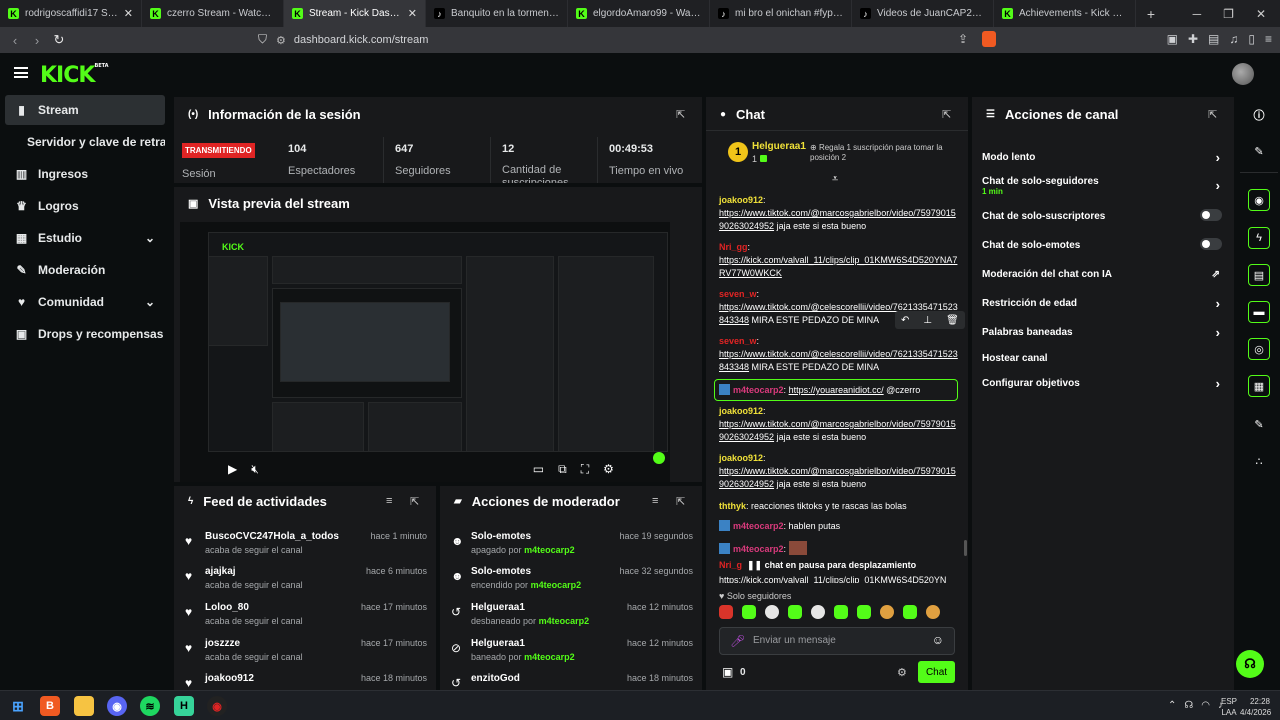 This screenshot has height=720, width=1280. I want to click on info-icon: ⓘ, so click(1259, 115).